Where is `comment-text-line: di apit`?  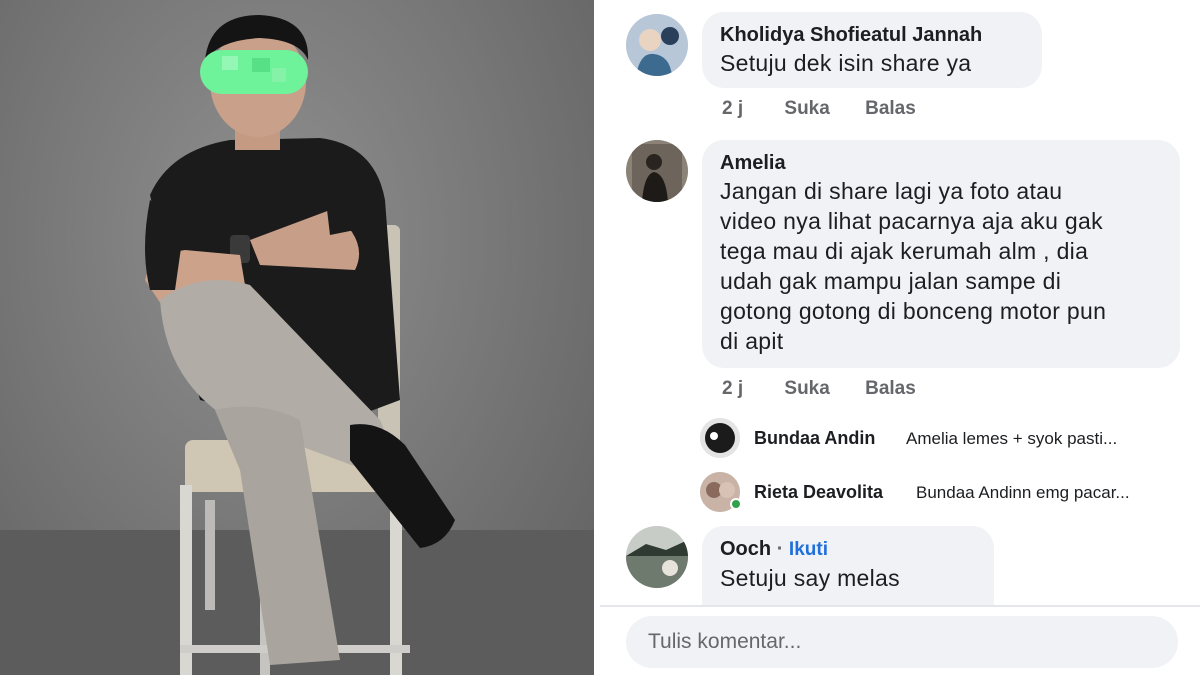 comment-text-line: di apit is located at coordinates (752, 341).